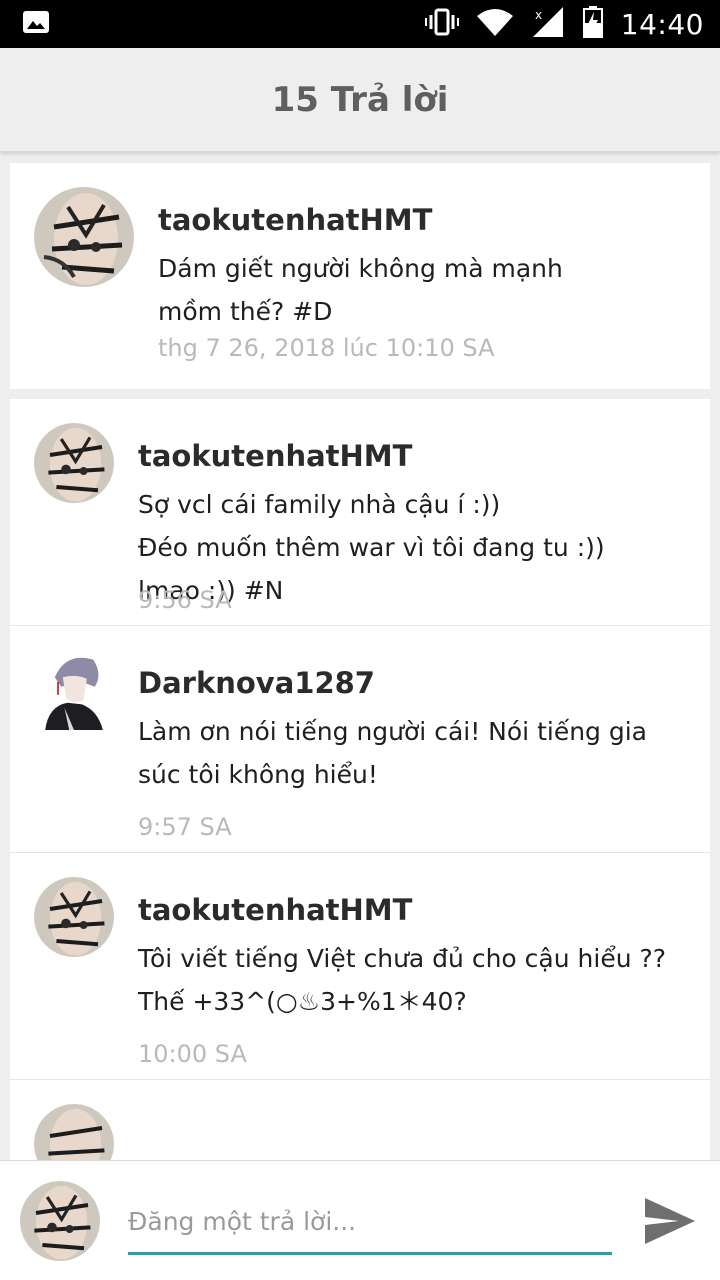  What do you see at coordinates (494, 24) in the screenshot?
I see `wifi-icon` at bounding box center [494, 24].